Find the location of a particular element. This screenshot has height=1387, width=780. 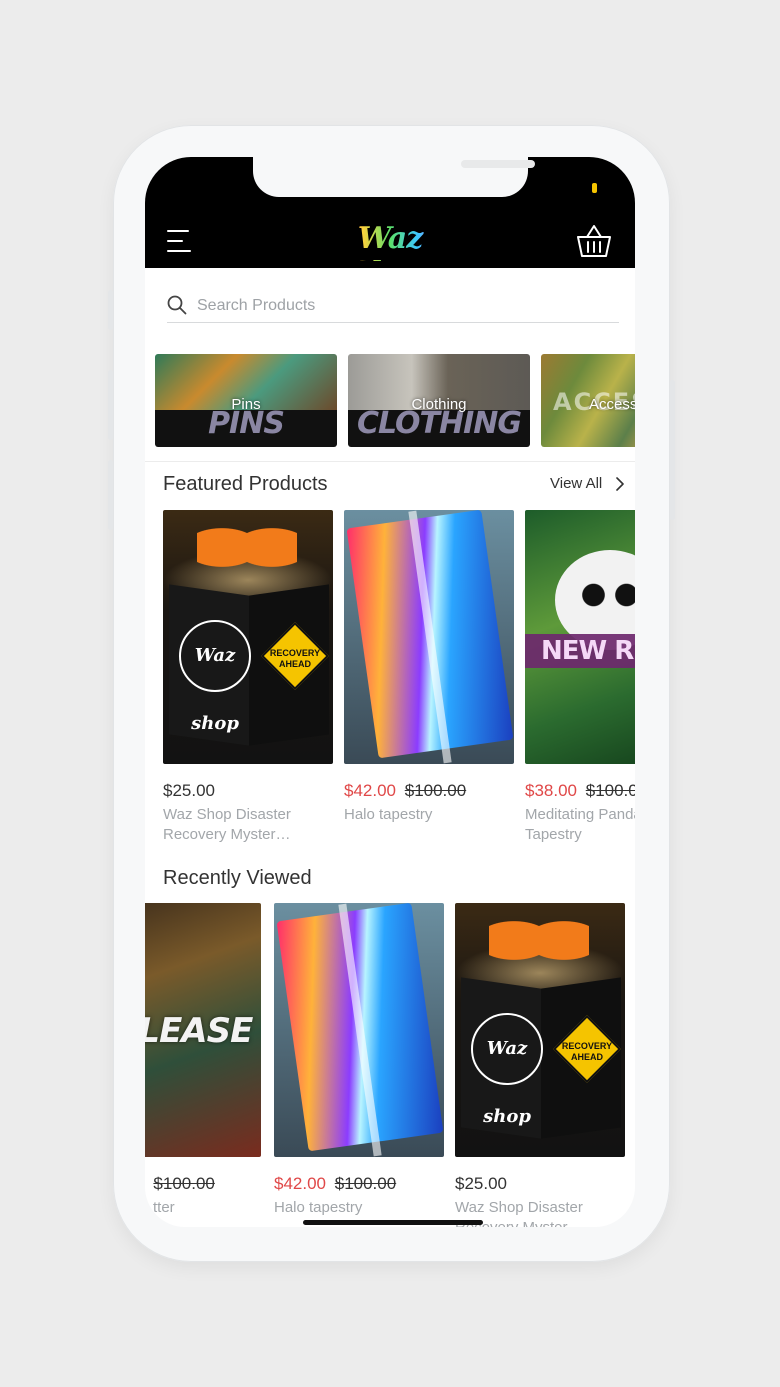

hamburger-menu-icon is located at coordinates (180, 242).